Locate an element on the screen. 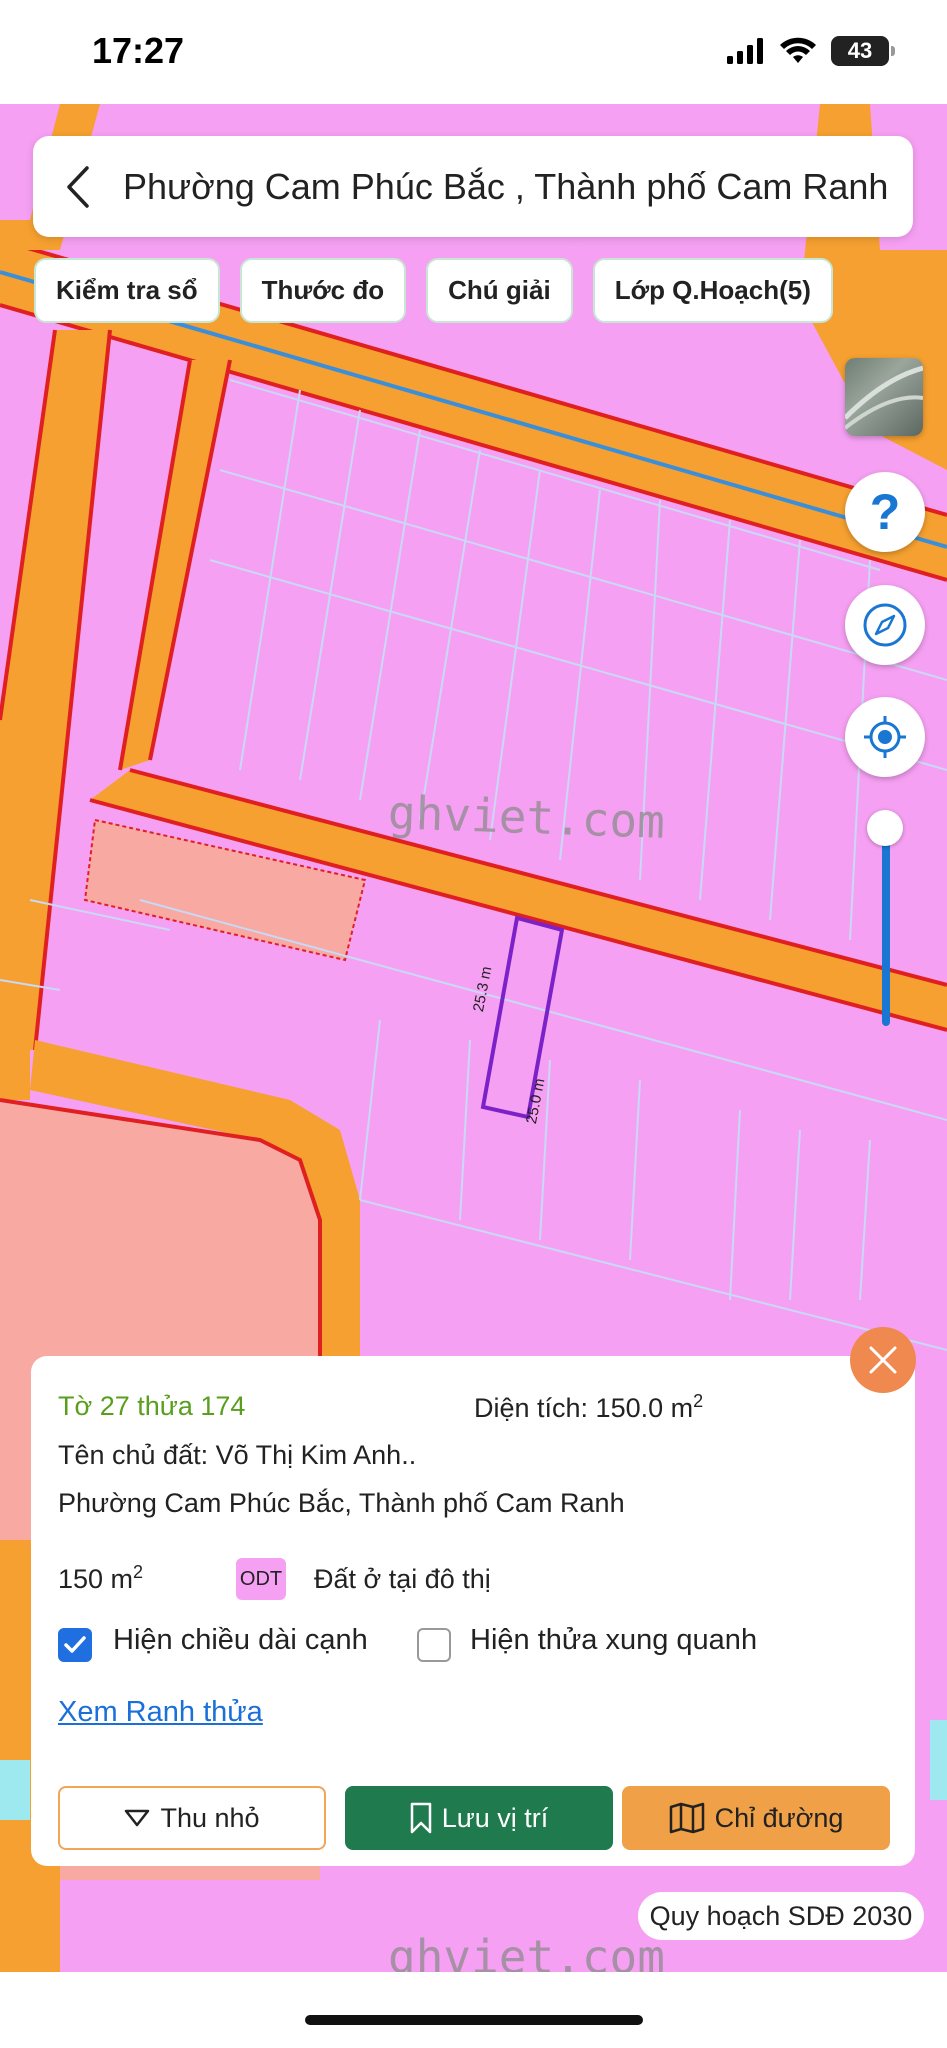 The height and width of the screenshot is (2048, 947). map-icon is located at coordinates (686, 1818).